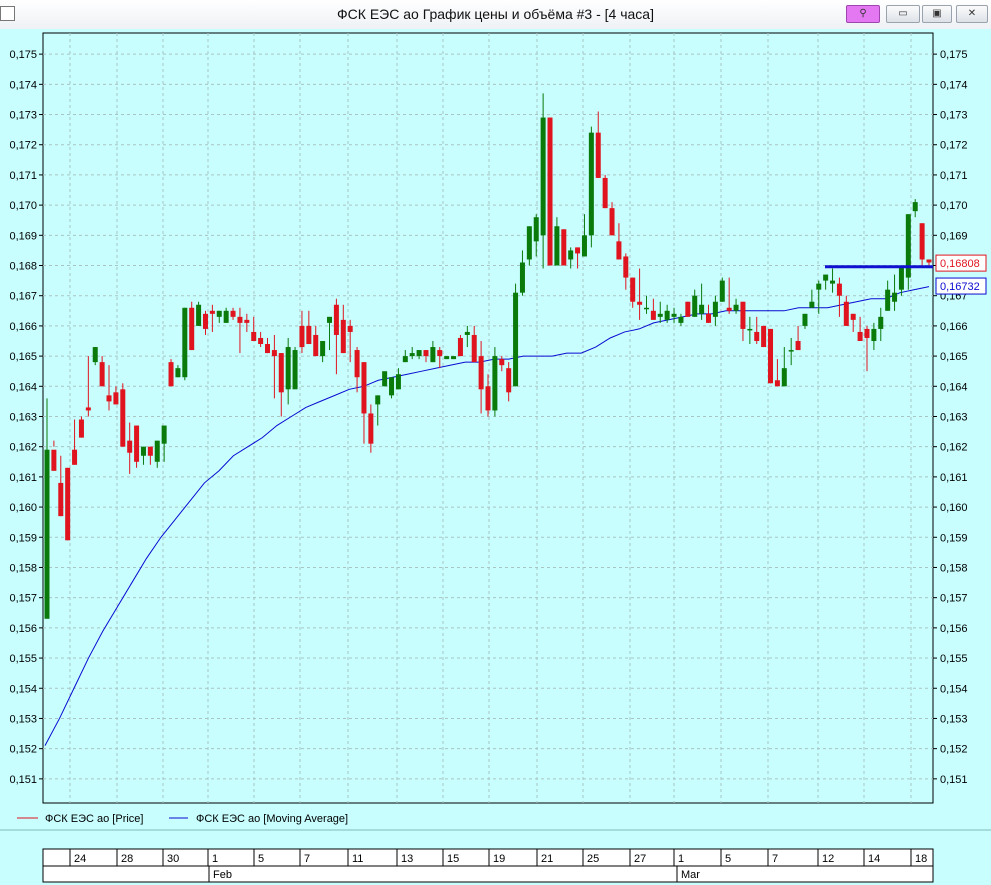 Image resolution: width=991 pixels, height=885 pixels. What do you see at coordinates (972, 14) in the screenshot?
I see `close-button: ✕` at bounding box center [972, 14].